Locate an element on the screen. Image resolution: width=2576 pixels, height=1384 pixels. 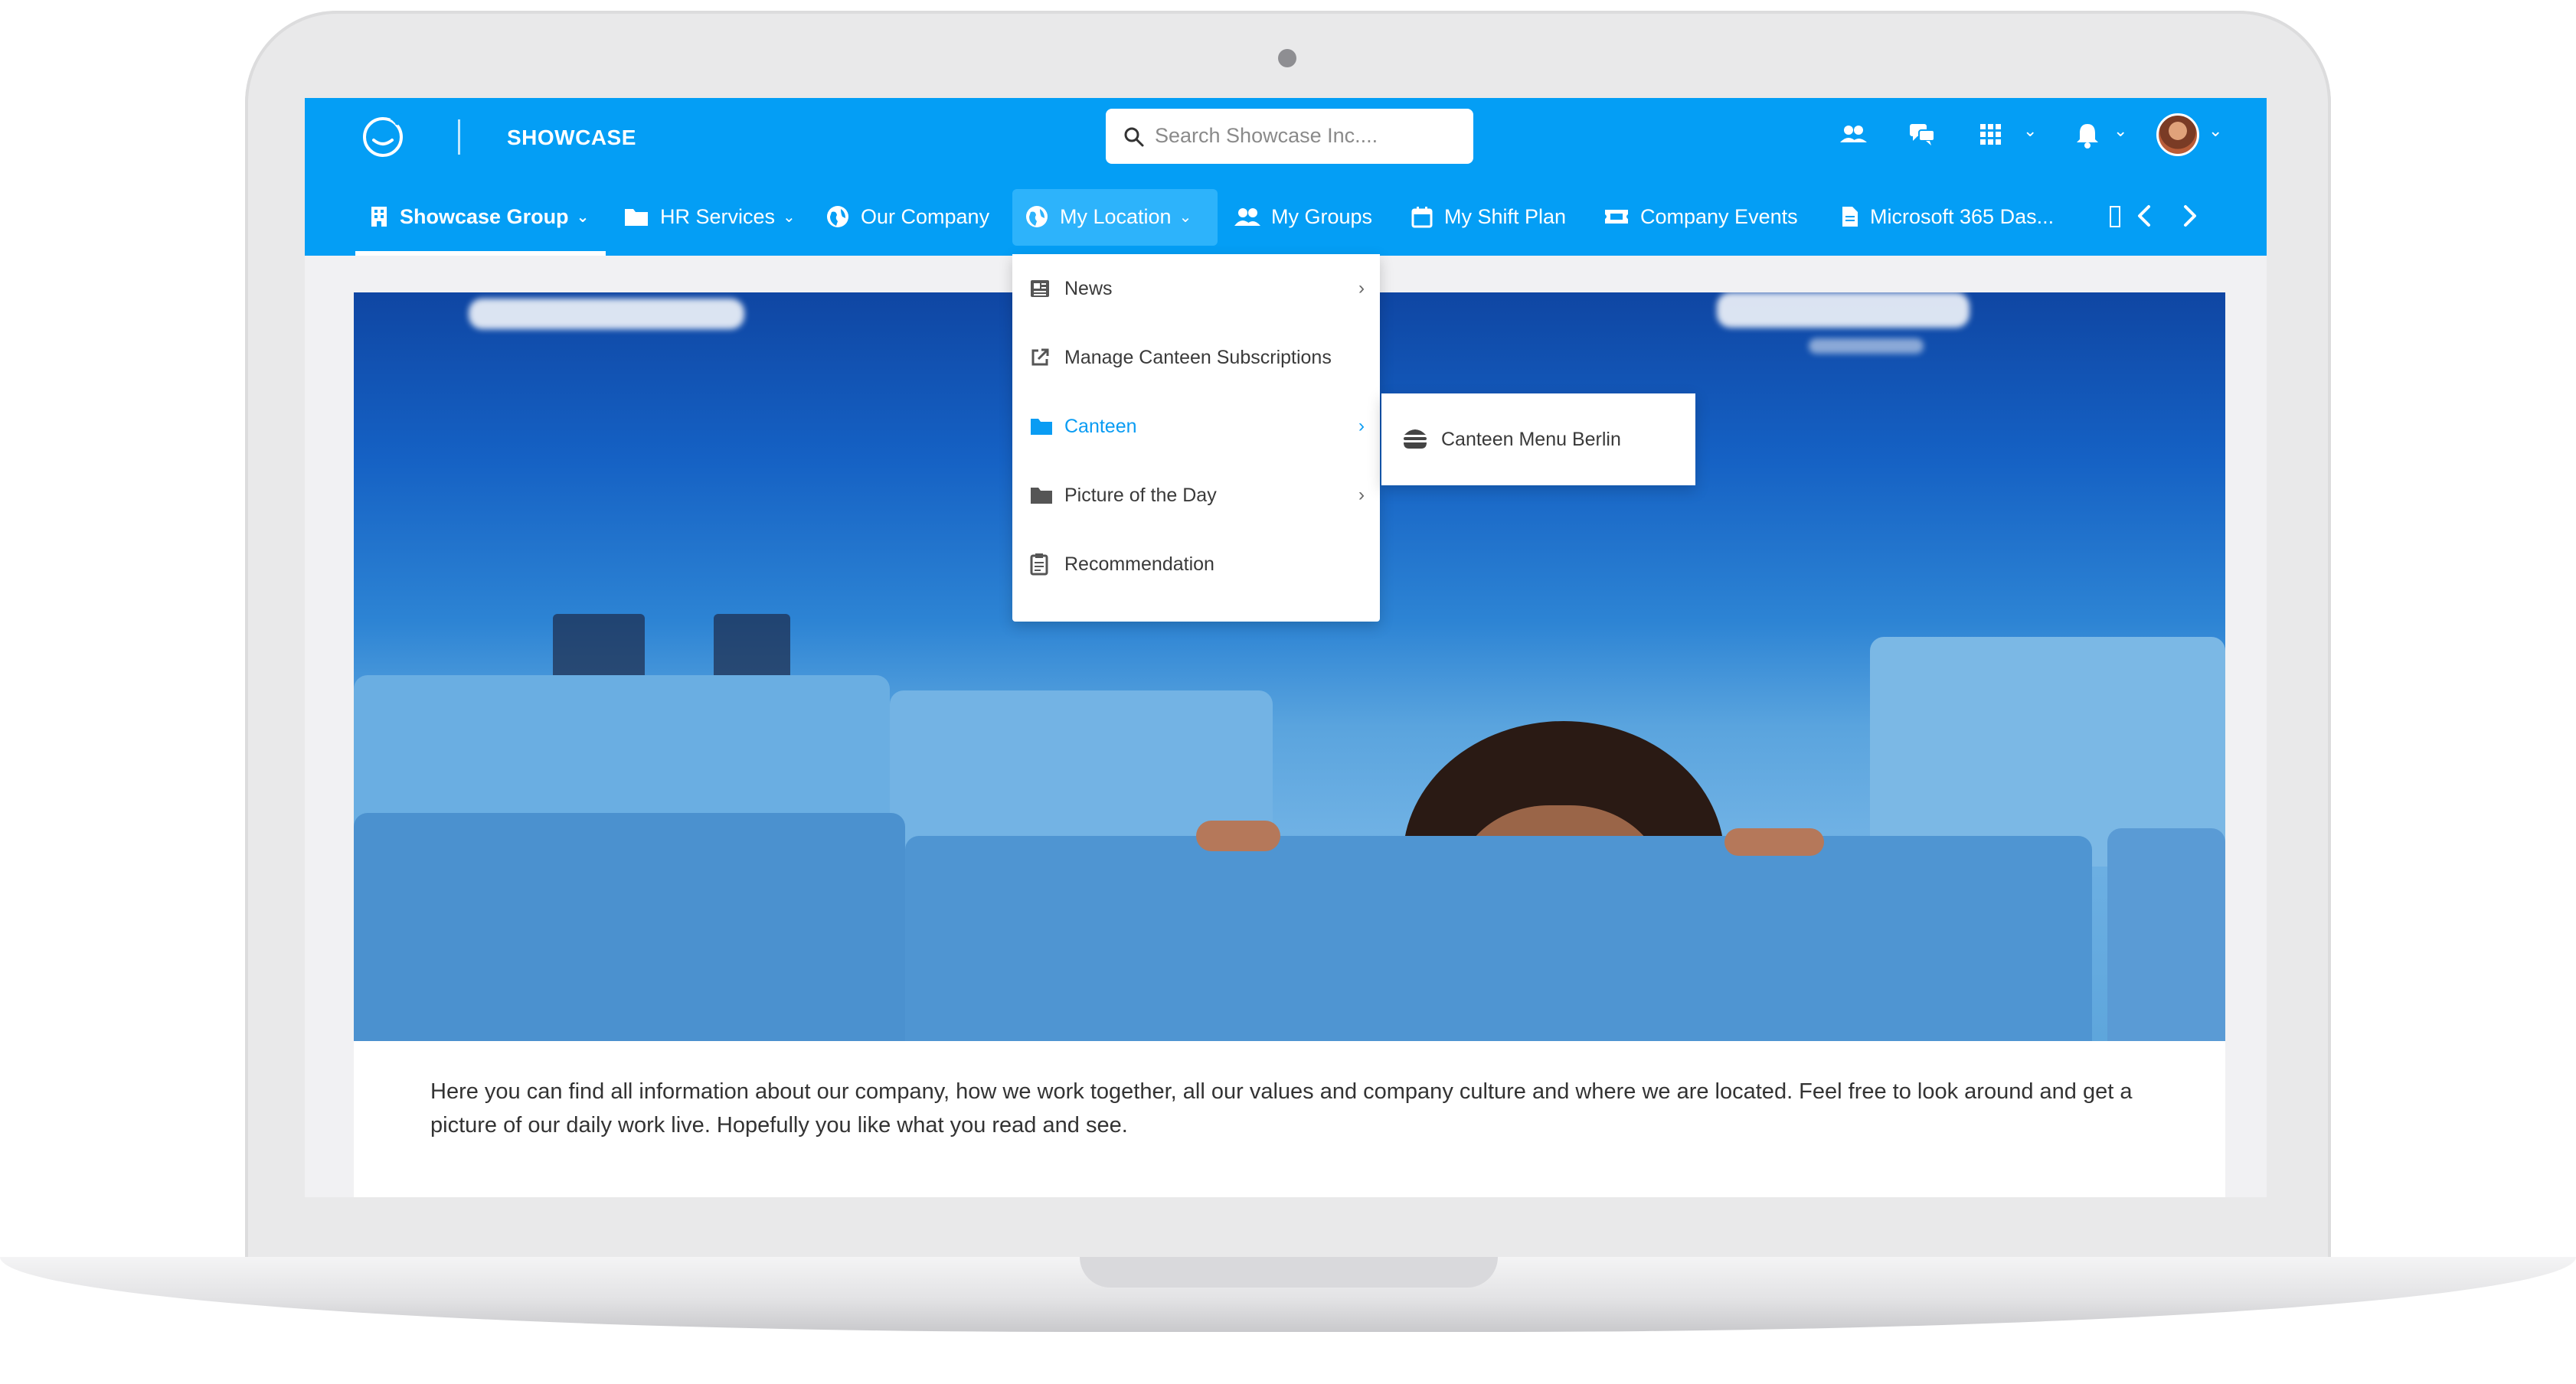
menu-item-label: Manage Canteen Subscriptions is located at coordinates (1198, 357).